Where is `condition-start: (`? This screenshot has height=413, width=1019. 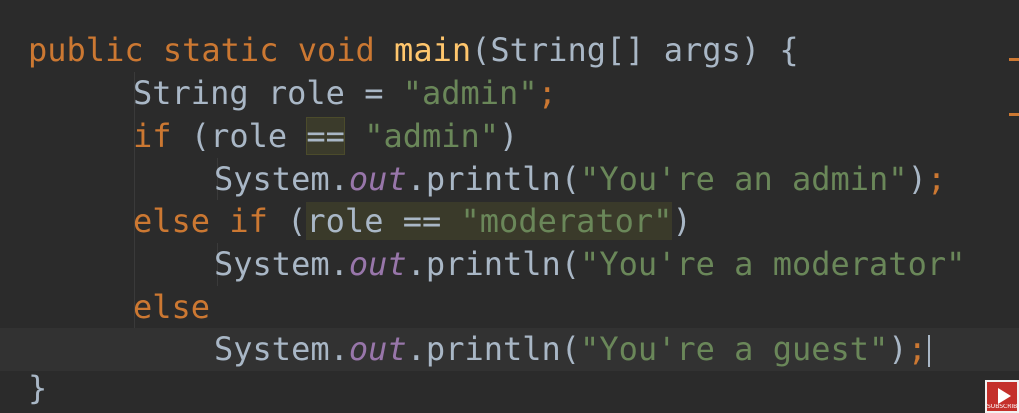
condition-start: ( is located at coordinates (287, 221).